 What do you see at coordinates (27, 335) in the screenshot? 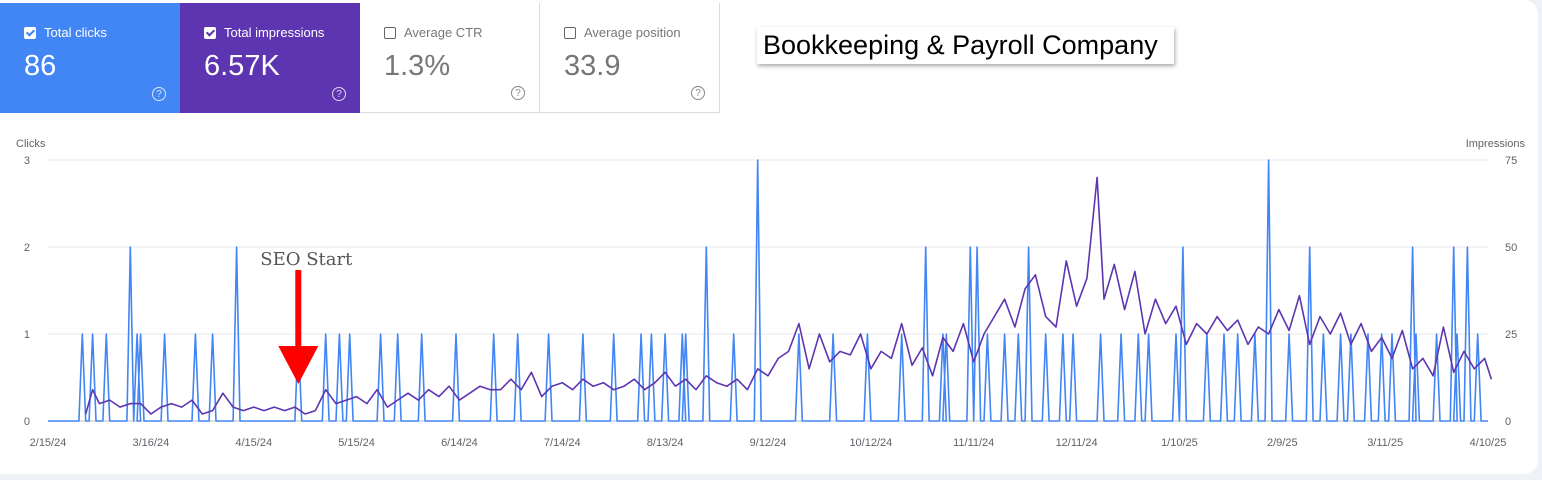
I see `y-left-tick-label: 1` at bounding box center [27, 335].